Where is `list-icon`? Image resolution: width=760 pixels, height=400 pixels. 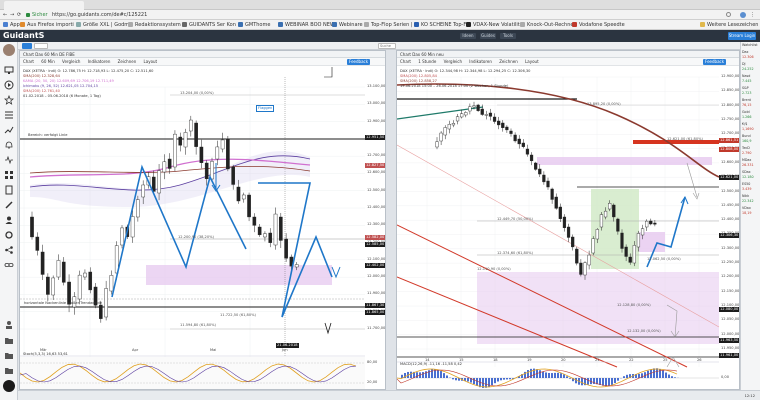
list-icon is located at coordinates (9, 112).